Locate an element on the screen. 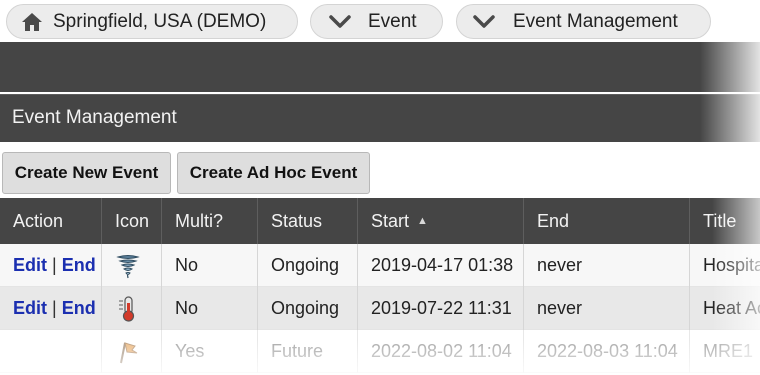 This screenshot has width=760, height=375. column-header-action: Action is located at coordinates (50, 221).